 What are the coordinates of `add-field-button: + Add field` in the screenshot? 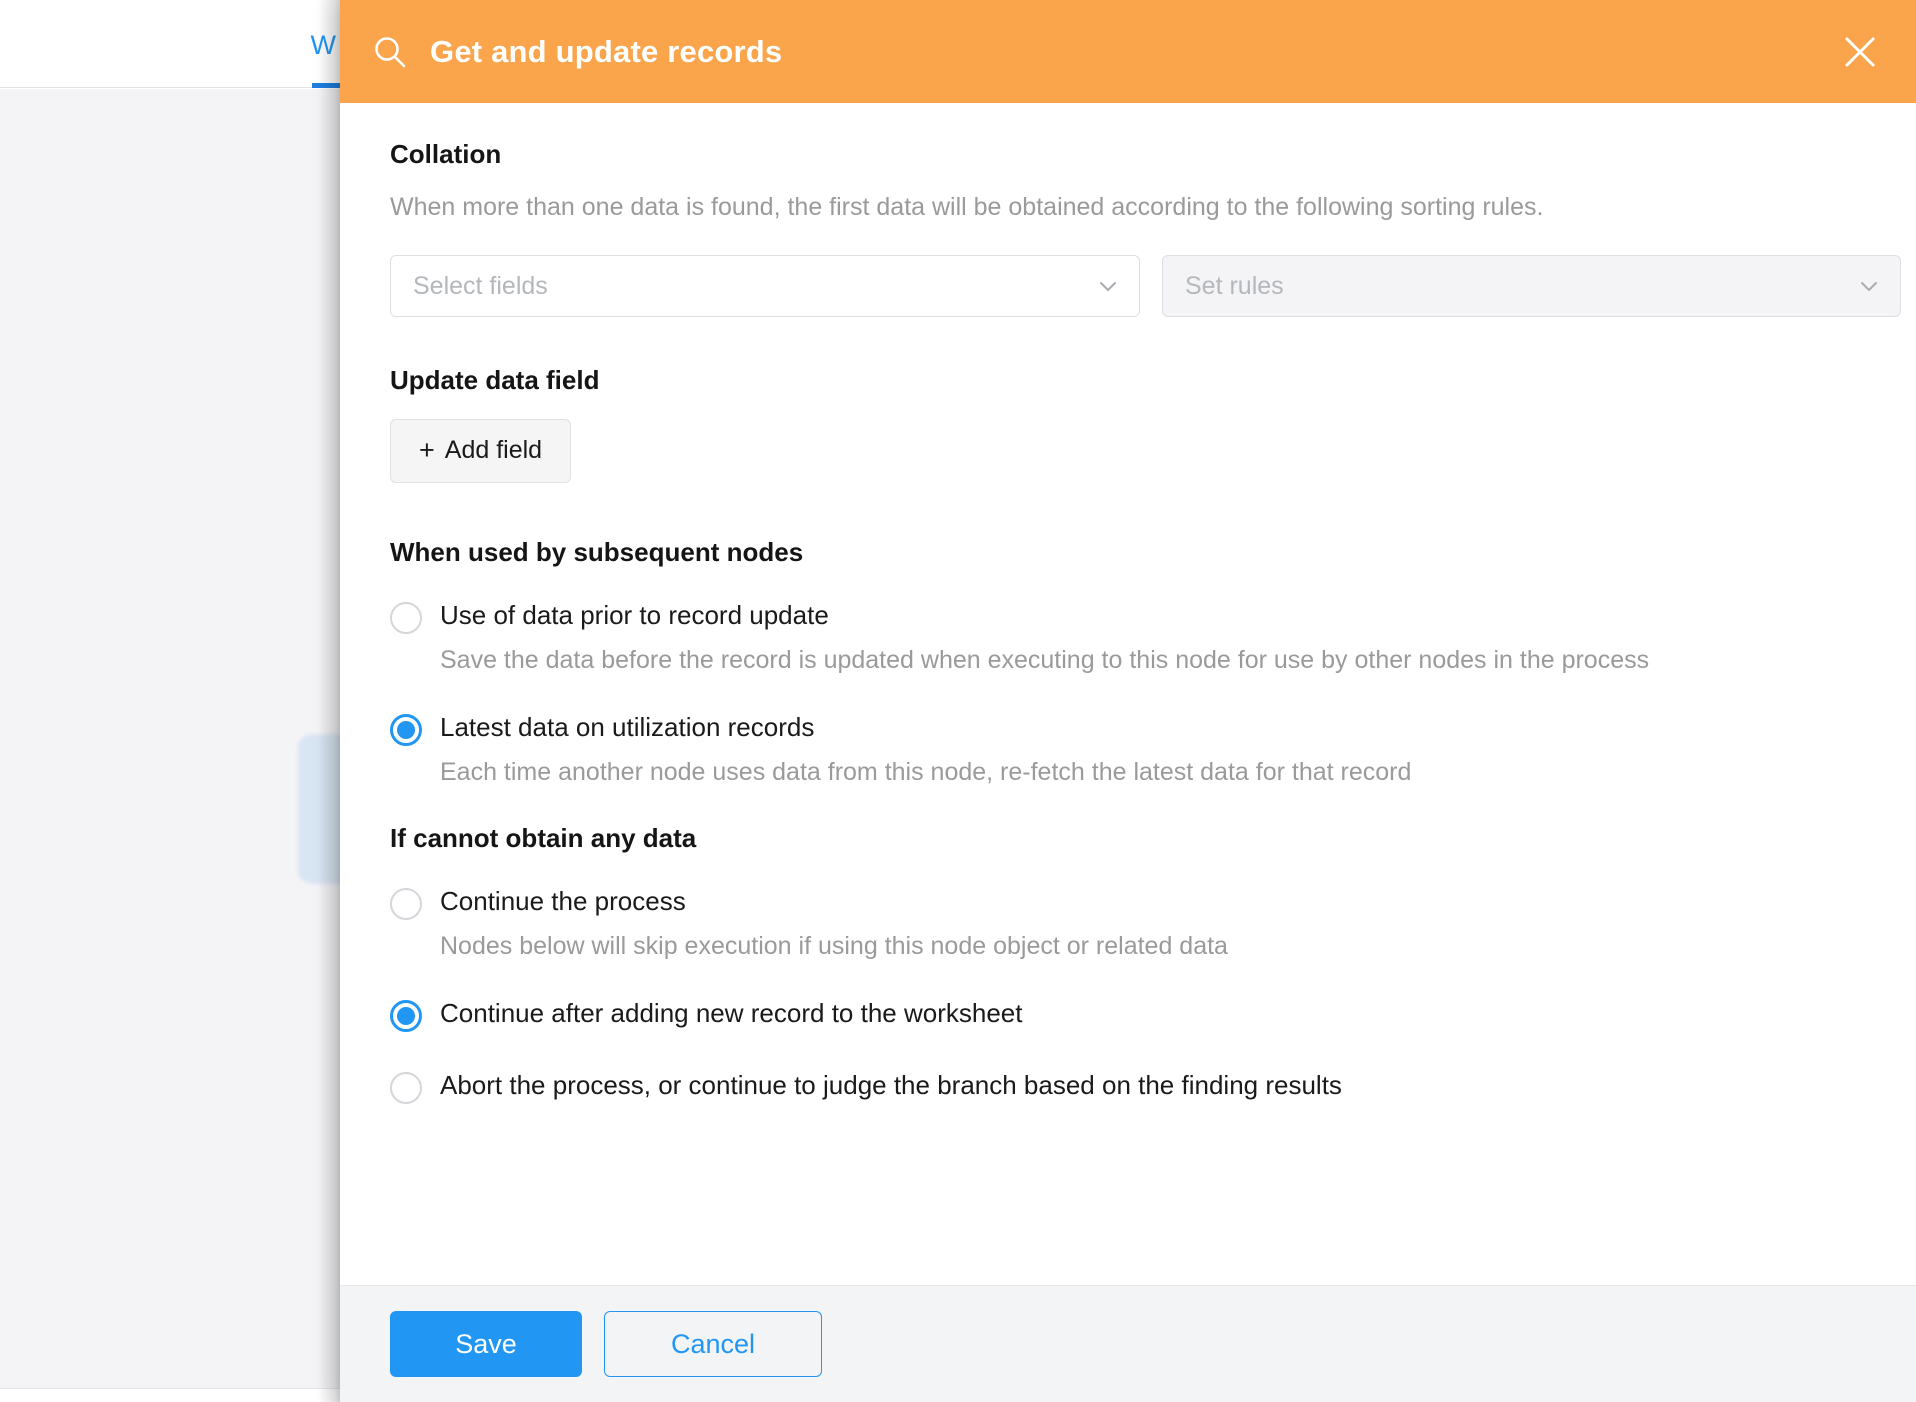 It's located at (481, 450).